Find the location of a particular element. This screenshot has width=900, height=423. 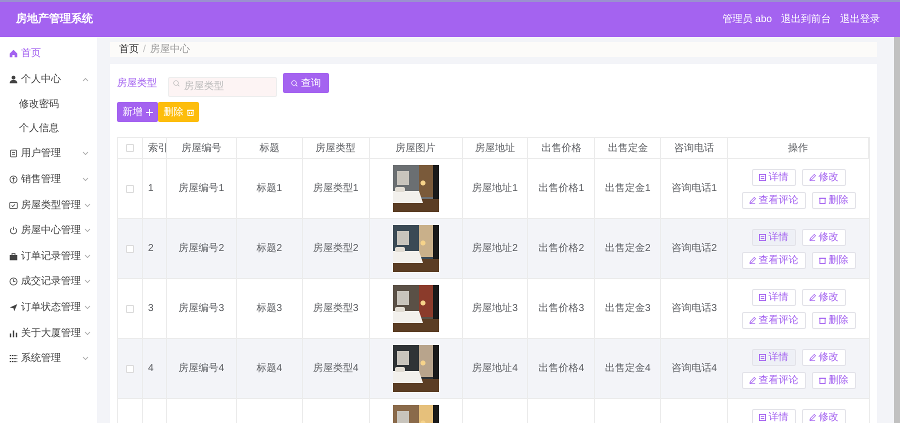

plus-icon is located at coordinates (149, 112).